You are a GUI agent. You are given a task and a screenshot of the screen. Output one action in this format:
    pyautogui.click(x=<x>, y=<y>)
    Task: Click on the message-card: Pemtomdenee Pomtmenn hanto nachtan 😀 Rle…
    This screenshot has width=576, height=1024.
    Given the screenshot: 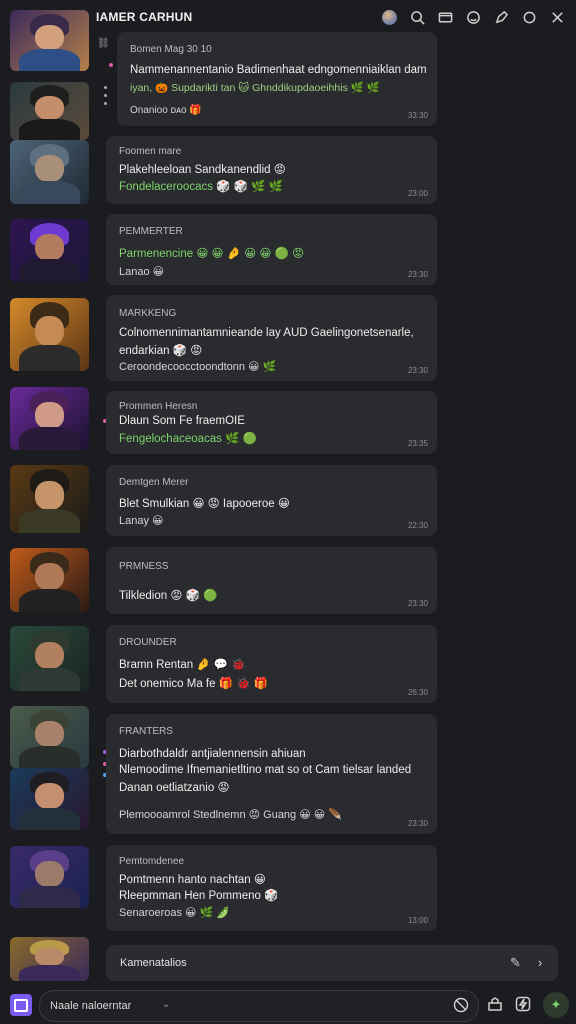 What is the action you would take?
    pyautogui.click(x=271, y=888)
    